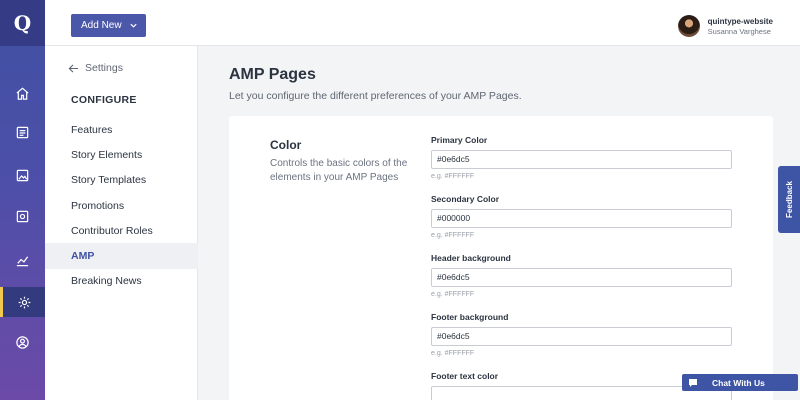  Describe the element at coordinates (104, 68) in the screenshot. I see `back-label: Settings` at that location.